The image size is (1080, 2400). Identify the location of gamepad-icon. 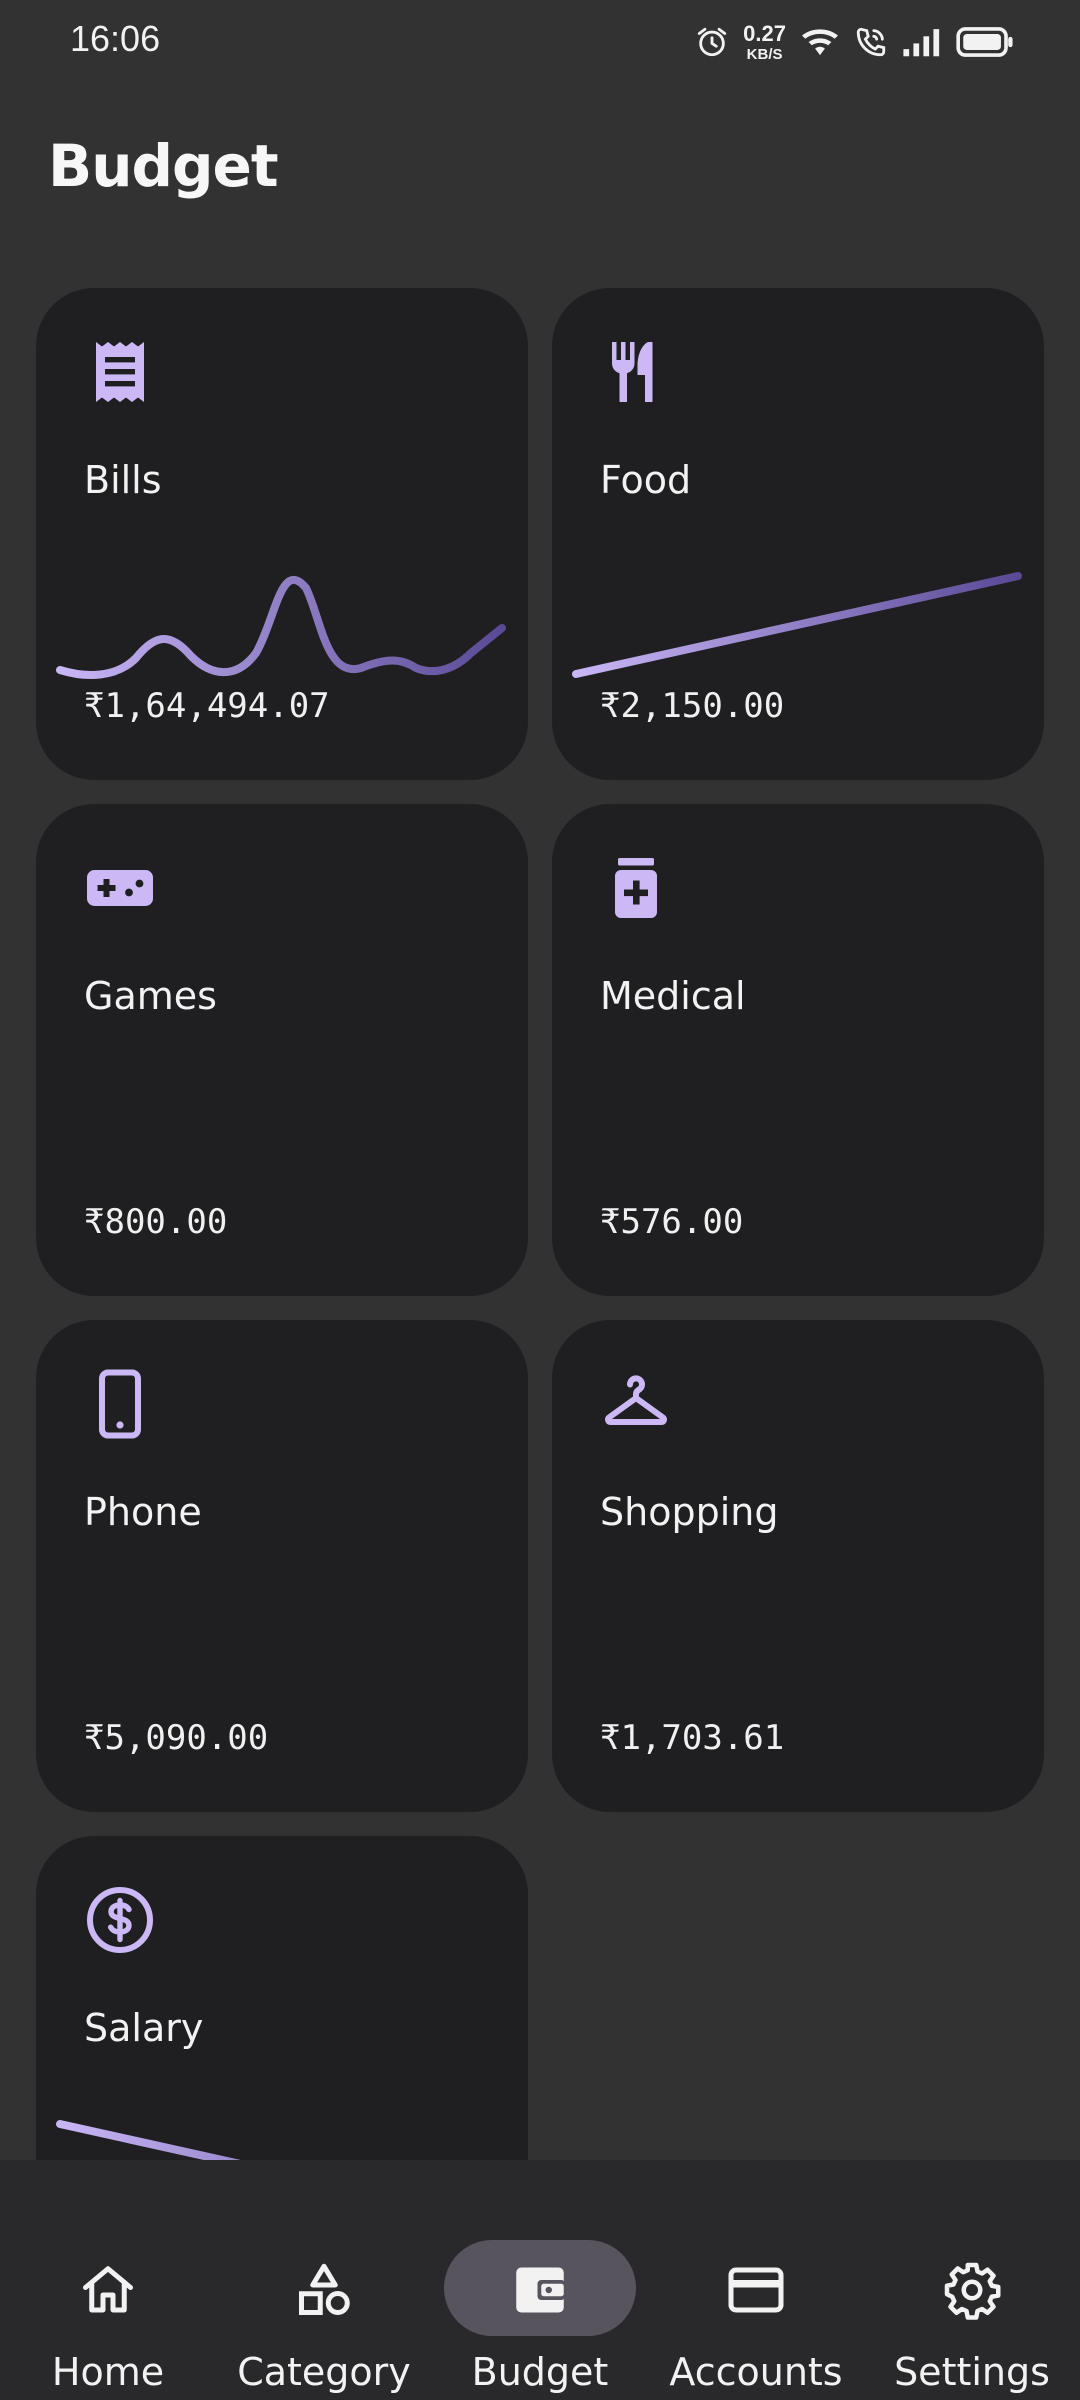
(120, 888).